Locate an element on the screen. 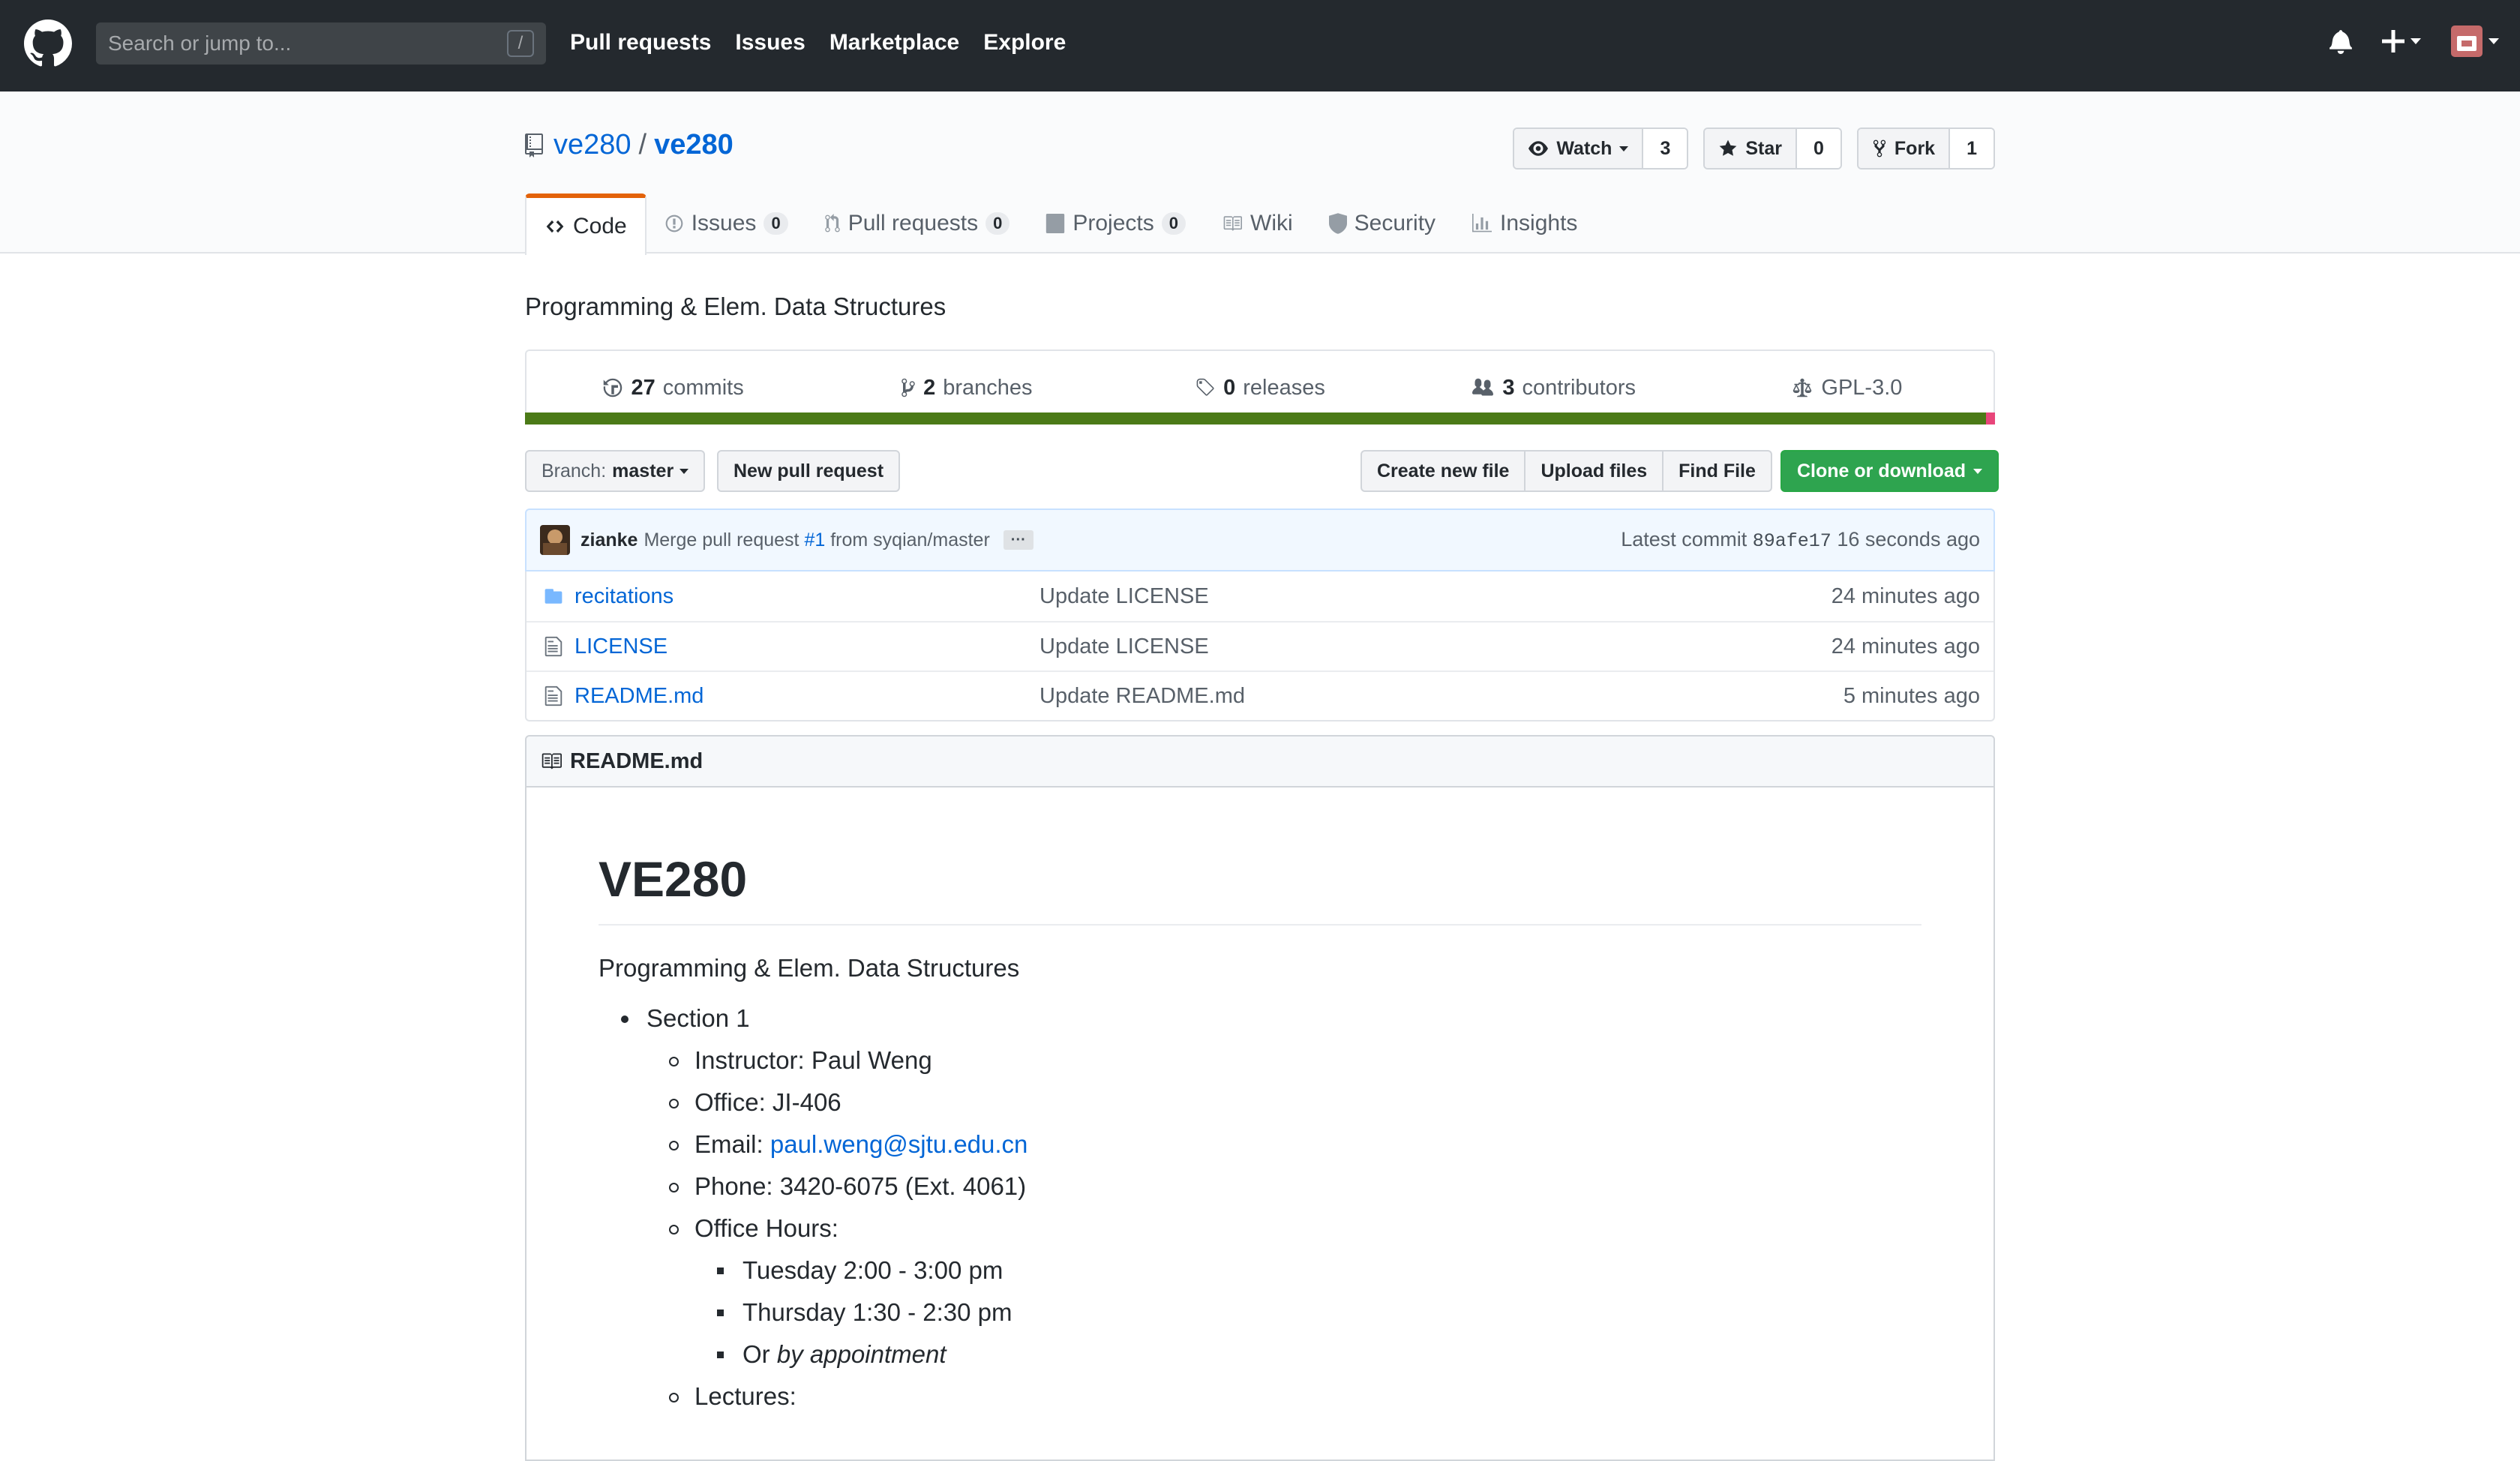  commits-label: commits is located at coordinates (703, 387).